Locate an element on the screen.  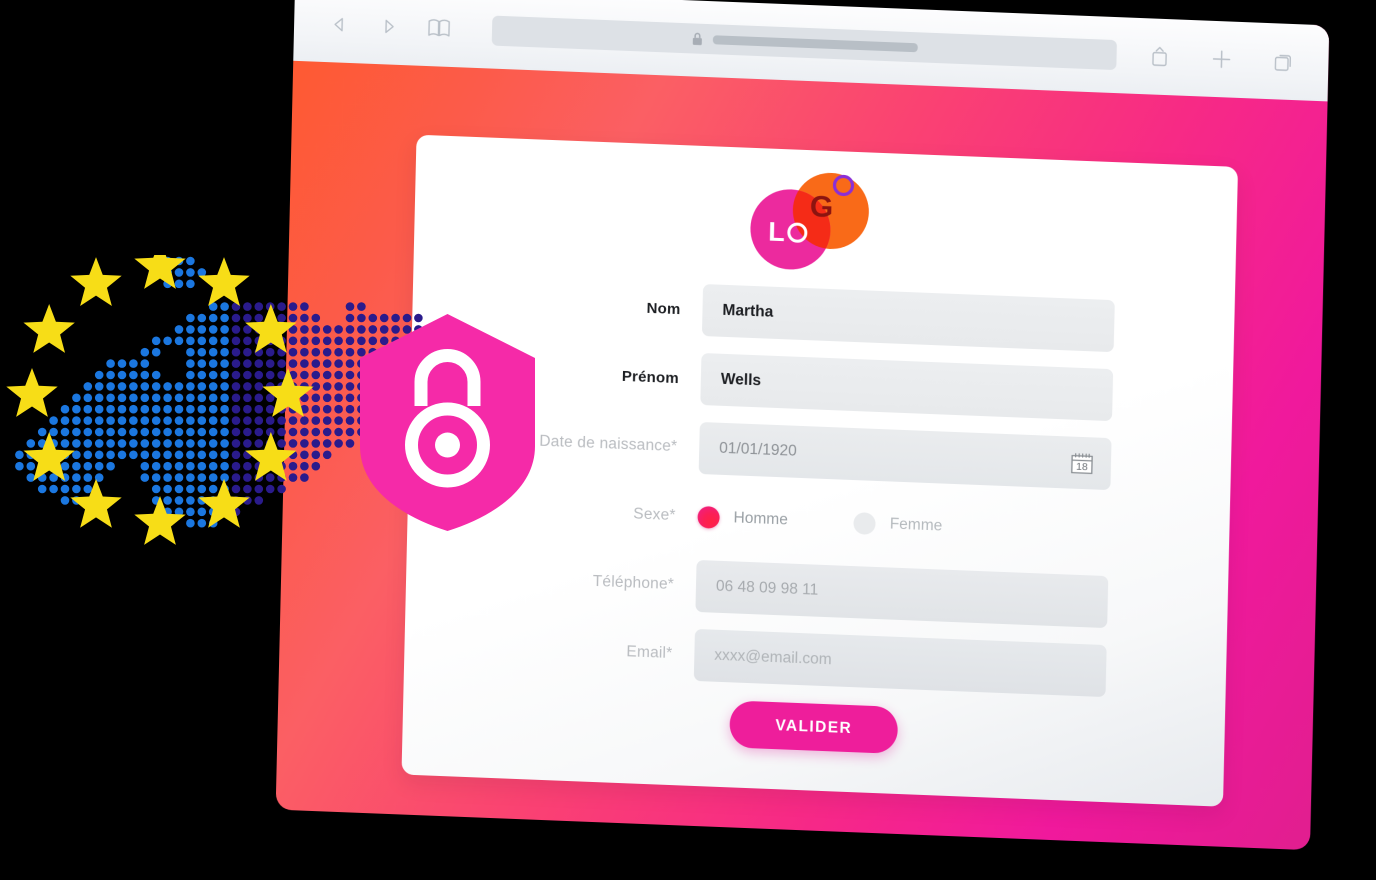
plus-icon is located at coordinates (1221, 59).